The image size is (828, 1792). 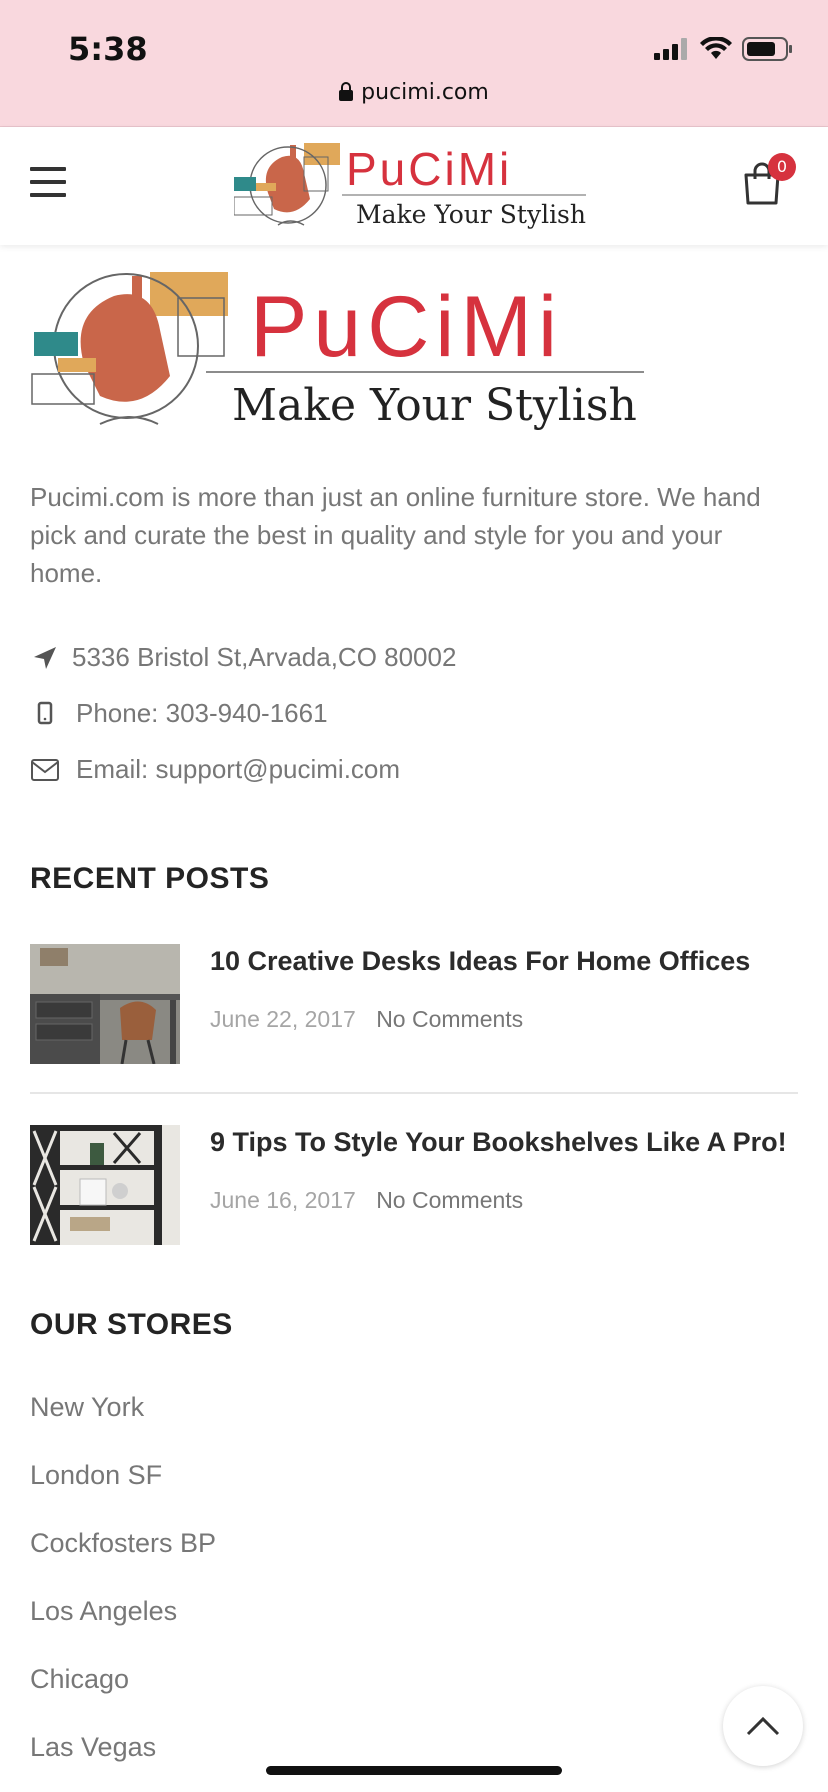 What do you see at coordinates (108, 49) in the screenshot?
I see `status-time: 5:38` at bounding box center [108, 49].